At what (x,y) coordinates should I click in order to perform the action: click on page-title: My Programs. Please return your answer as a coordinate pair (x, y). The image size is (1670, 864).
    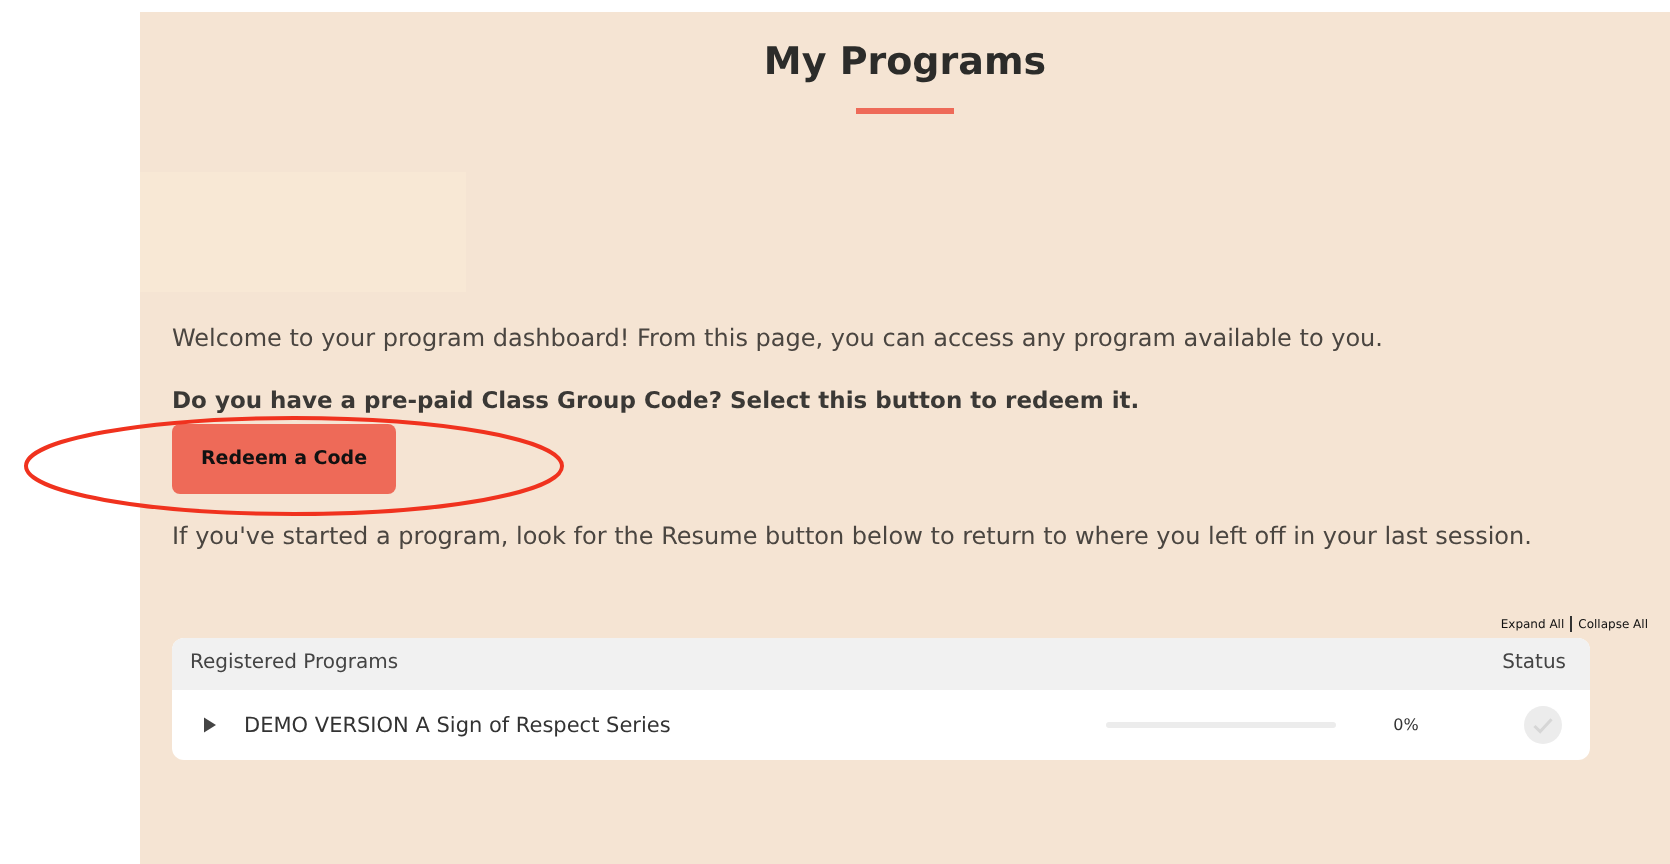
    Looking at the image, I should click on (905, 62).